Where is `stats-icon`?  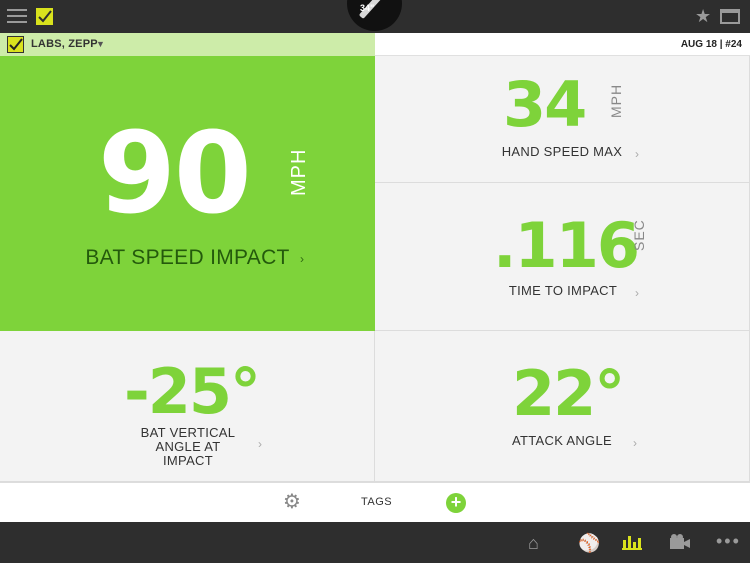 stats-icon is located at coordinates (632, 544).